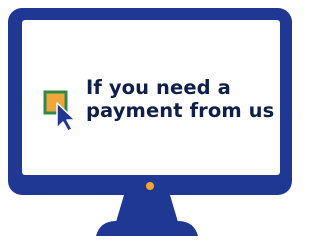 This screenshot has width=320, height=246. What do you see at coordinates (158, 87) in the screenshot?
I see `headline-line-1: If you need a` at bounding box center [158, 87].